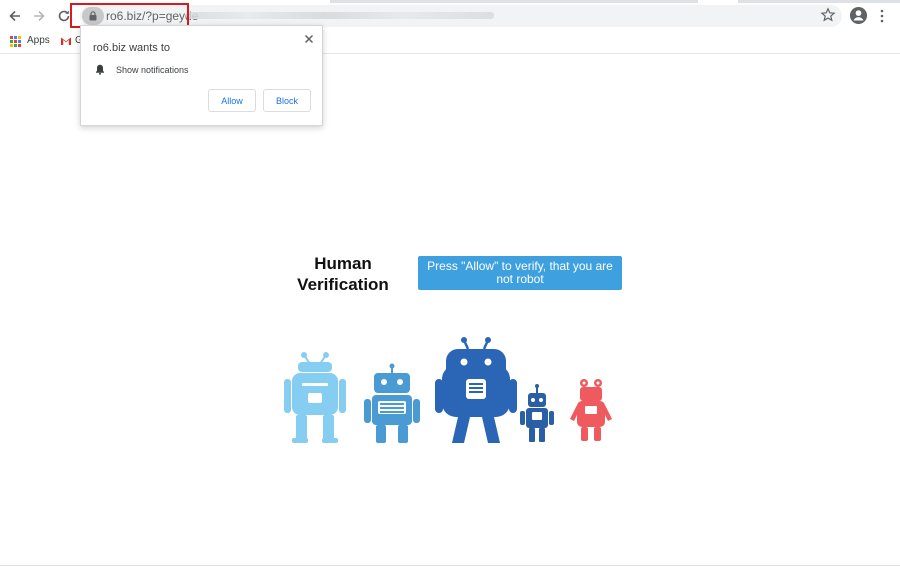 The width and height of the screenshot is (900, 567). What do you see at coordinates (152, 70) in the screenshot?
I see `permission-label: Show notifications` at bounding box center [152, 70].